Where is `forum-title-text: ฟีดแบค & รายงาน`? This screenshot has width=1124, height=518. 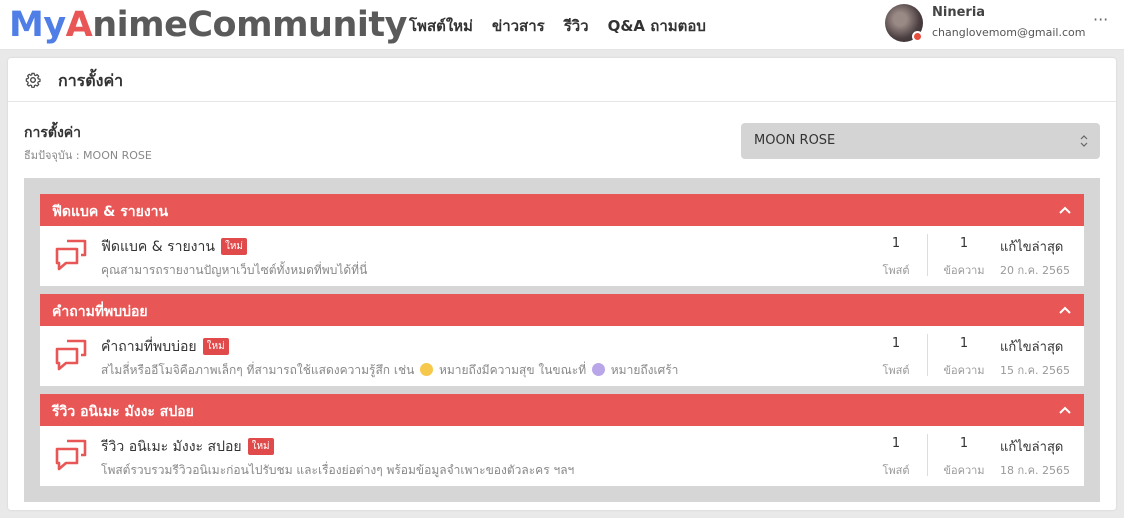 forum-title-text: ฟีดแบค & รายงาน is located at coordinates (158, 247).